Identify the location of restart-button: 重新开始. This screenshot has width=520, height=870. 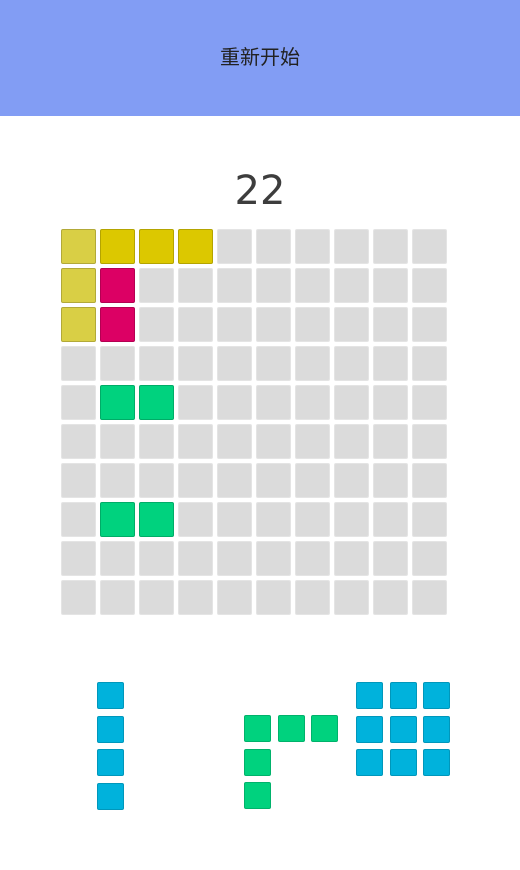
(260, 55).